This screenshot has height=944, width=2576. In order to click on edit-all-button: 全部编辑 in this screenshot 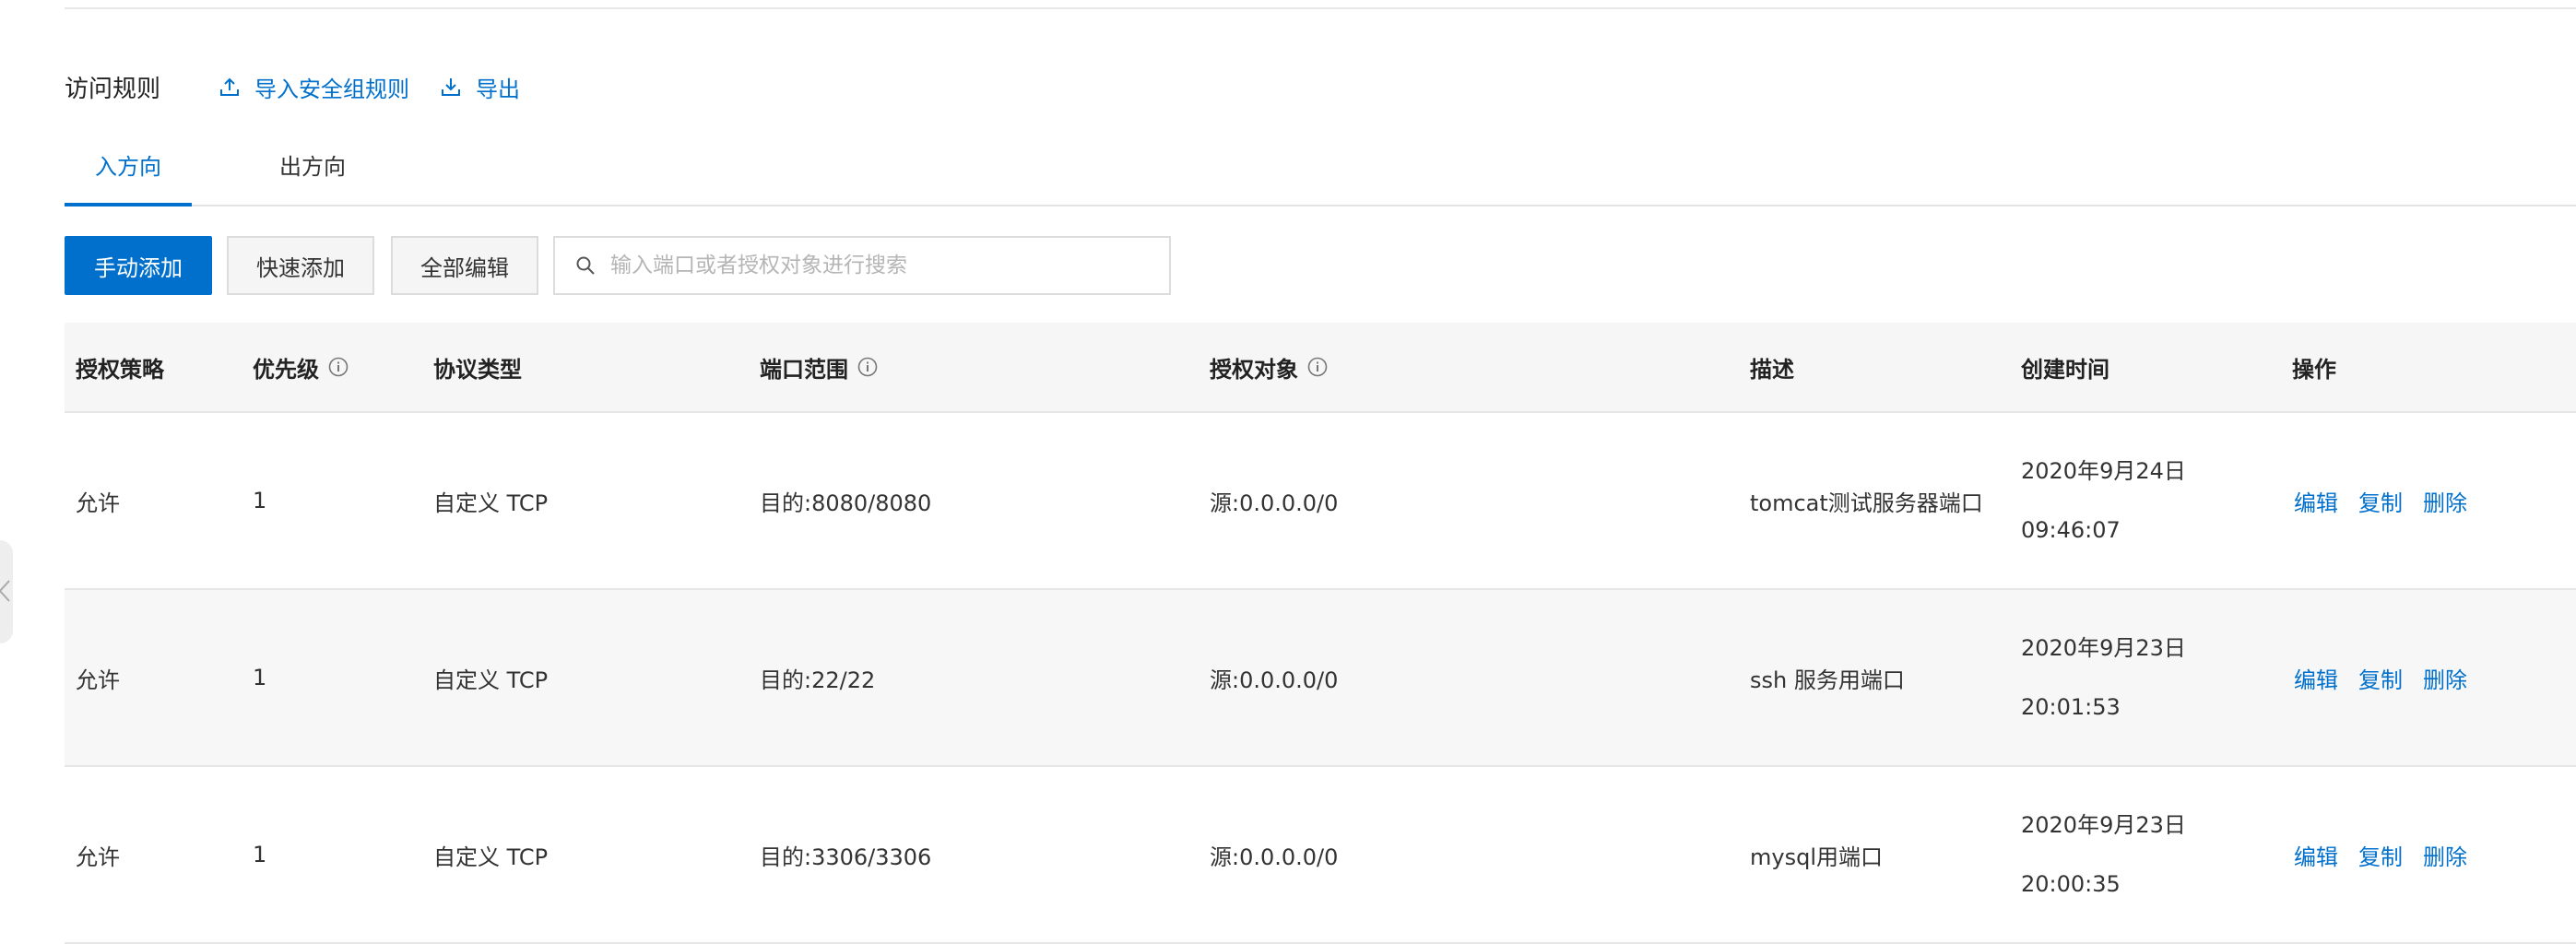, I will do `click(464, 265)`.